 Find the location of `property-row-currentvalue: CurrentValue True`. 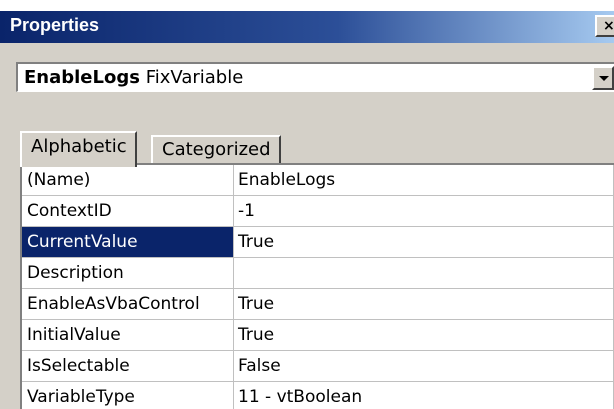

property-row-currentvalue: CurrentValue True is located at coordinates (318, 242).